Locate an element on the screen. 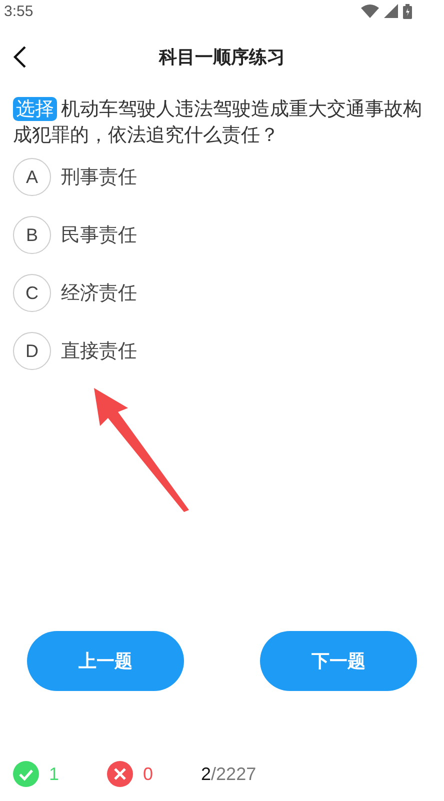 The height and width of the screenshot is (801, 444). question-text: 选择 机动车驾驶人违法驾驶造成重大交通事故构成犯罪的，依法追究什么责任？ is located at coordinates (217, 122).